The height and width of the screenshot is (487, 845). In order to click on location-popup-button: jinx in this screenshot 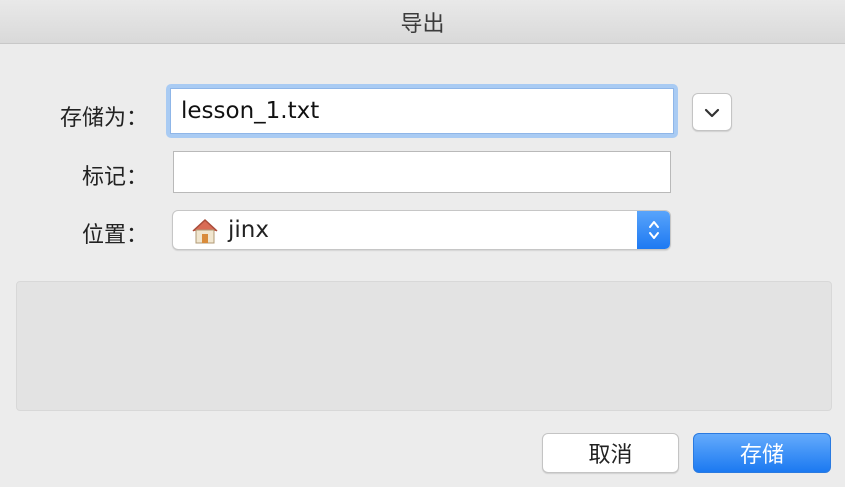, I will do `click(421, 230)`.